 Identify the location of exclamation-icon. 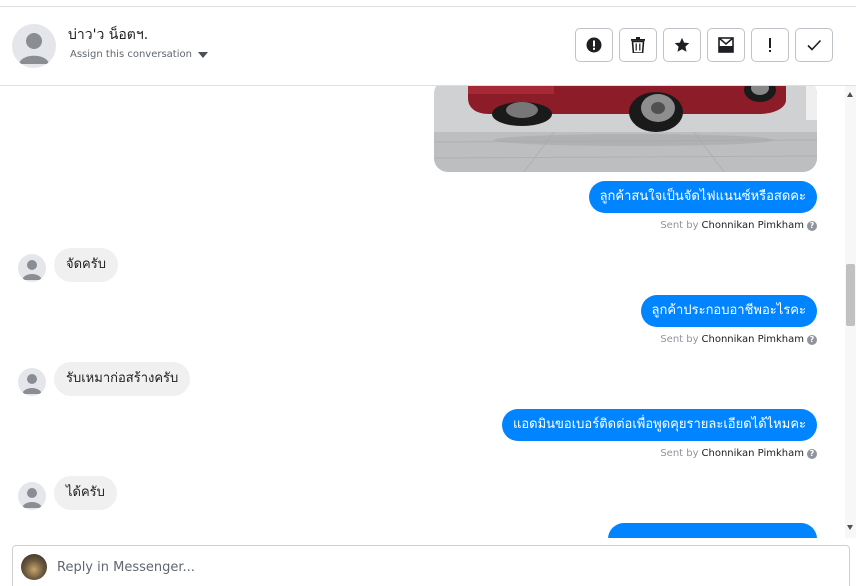
(770, 45).